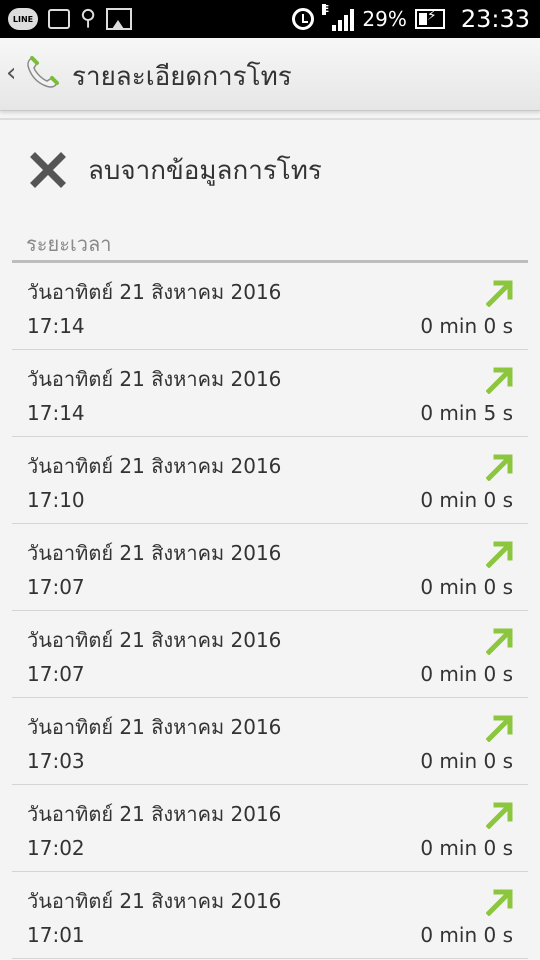 This screenshot has height=960, width=540. What do you see at coordinates (11, 73) in the screenshot?
I see `chevron-left-icon: ‹` at bounding box center [11, 73].